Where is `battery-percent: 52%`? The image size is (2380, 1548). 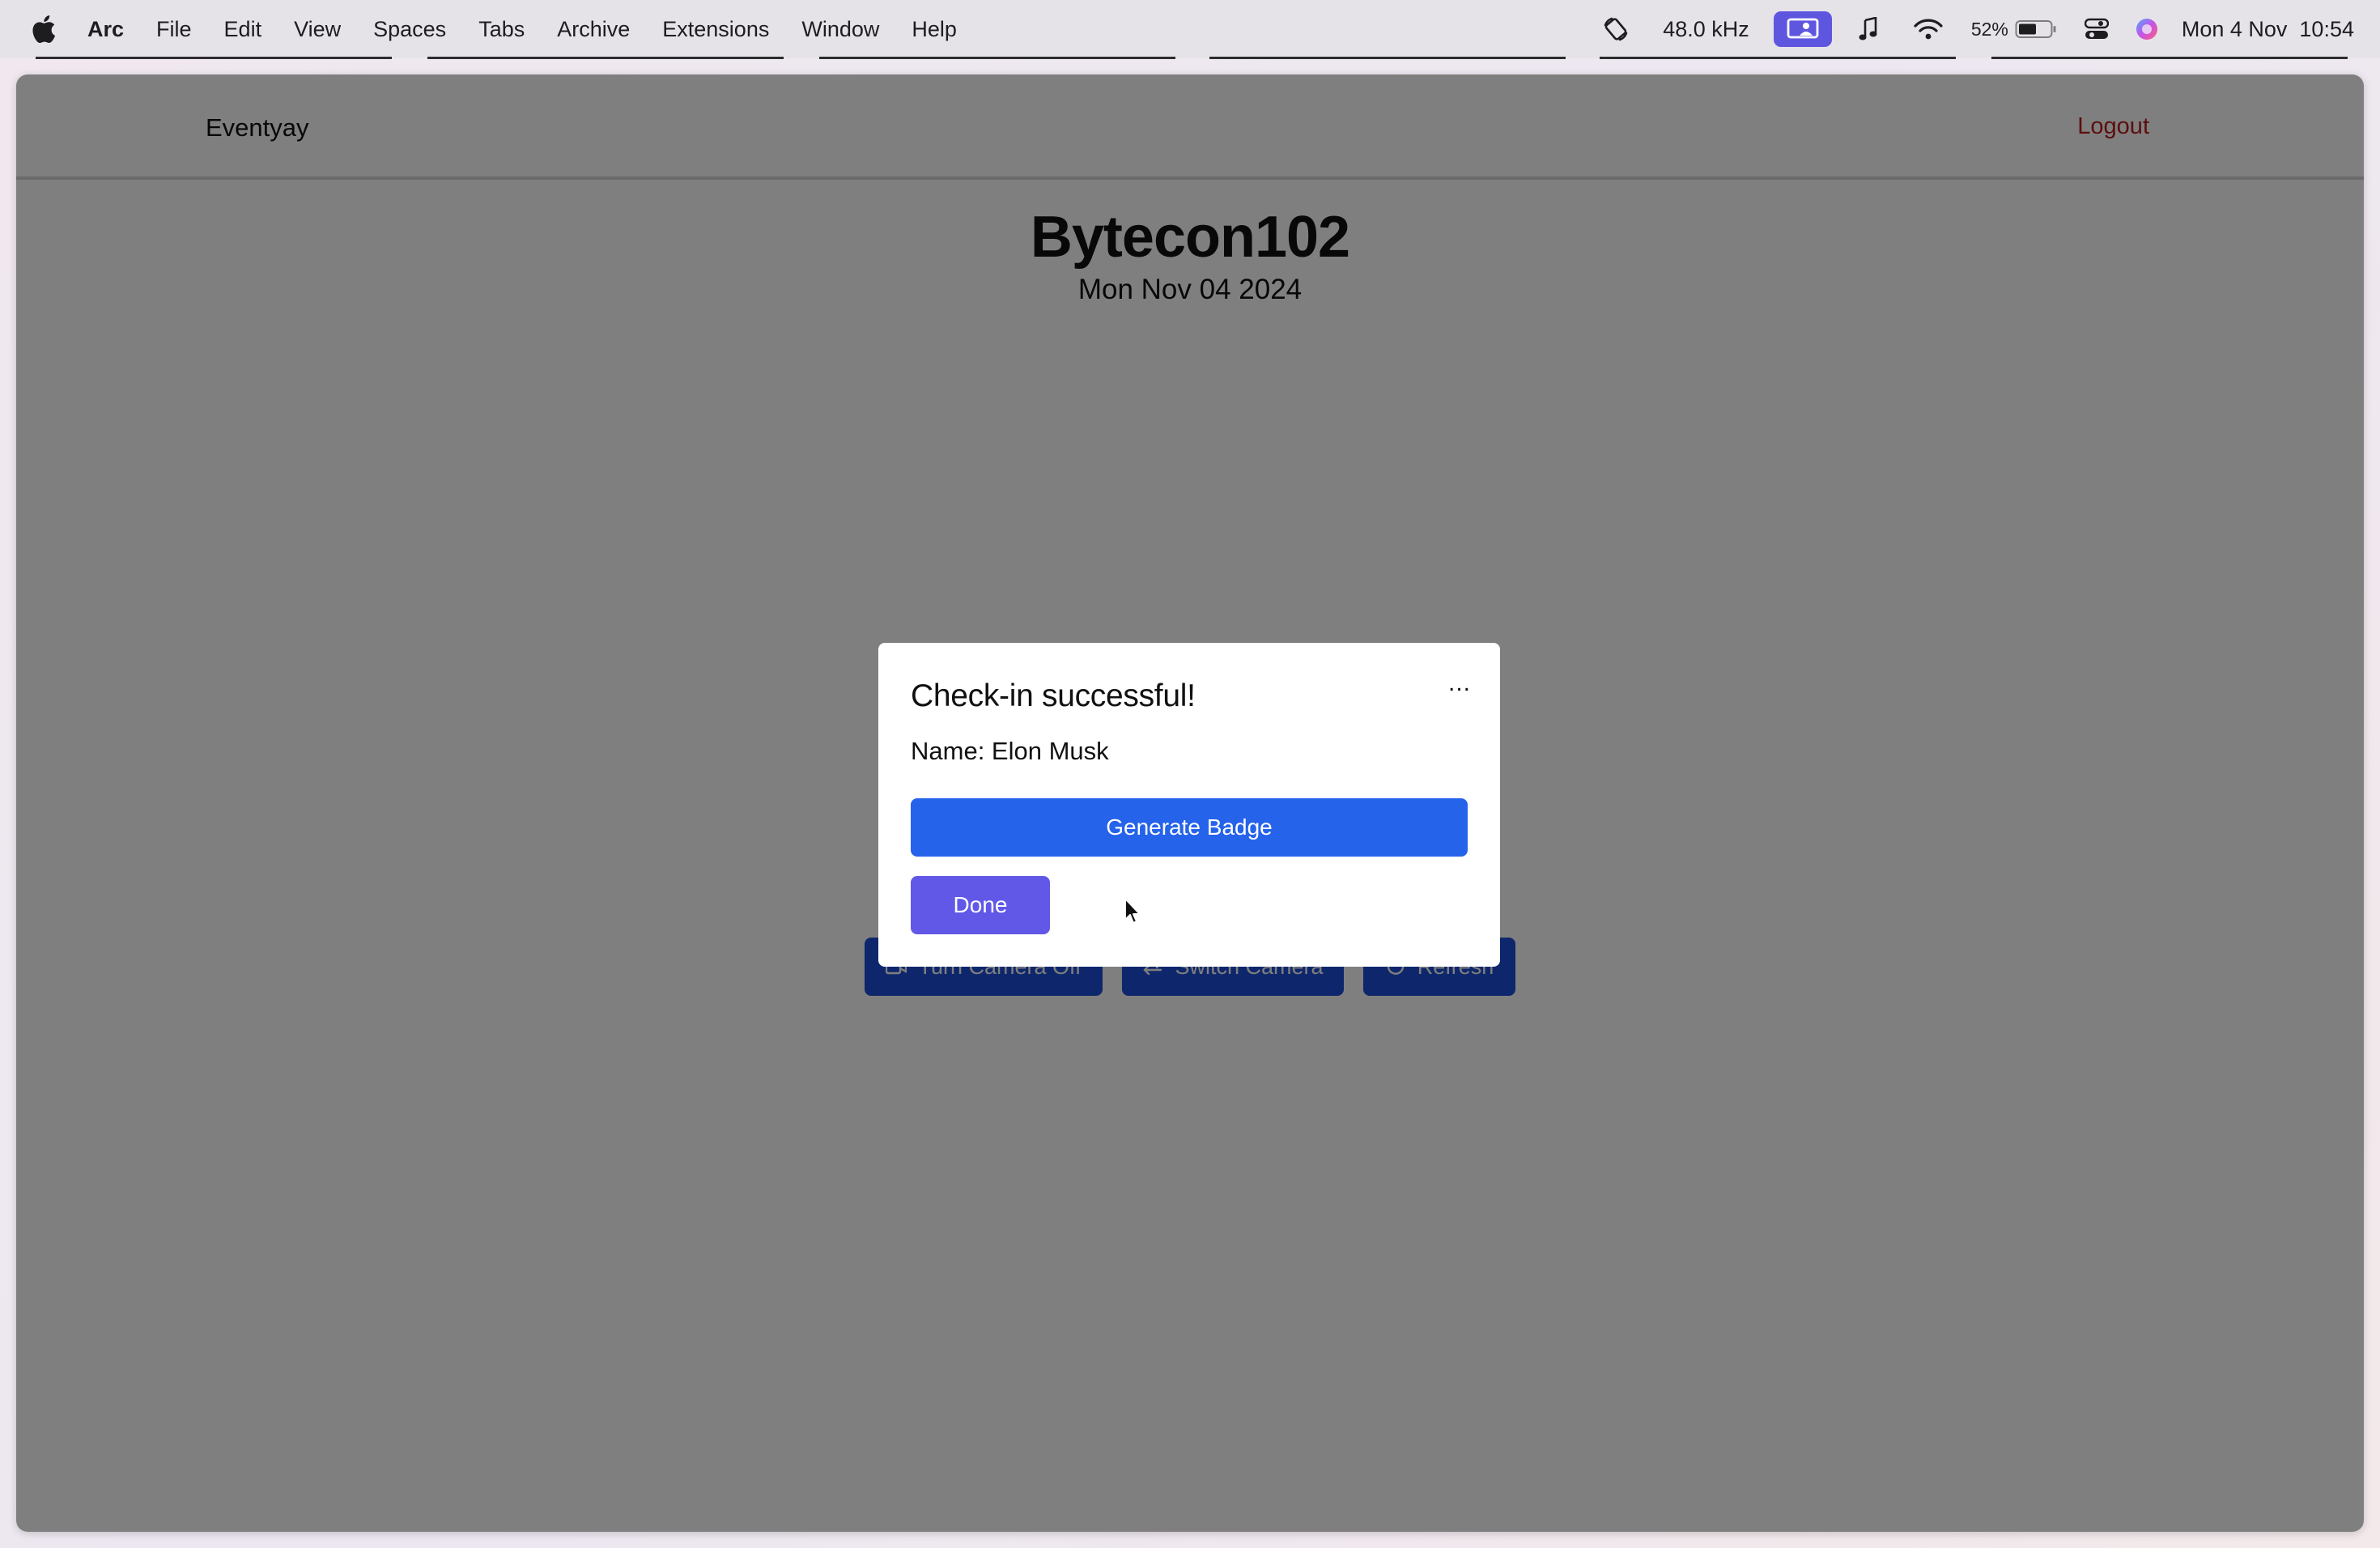
battery-percent: 52% is located at coordinates (1989, 29).